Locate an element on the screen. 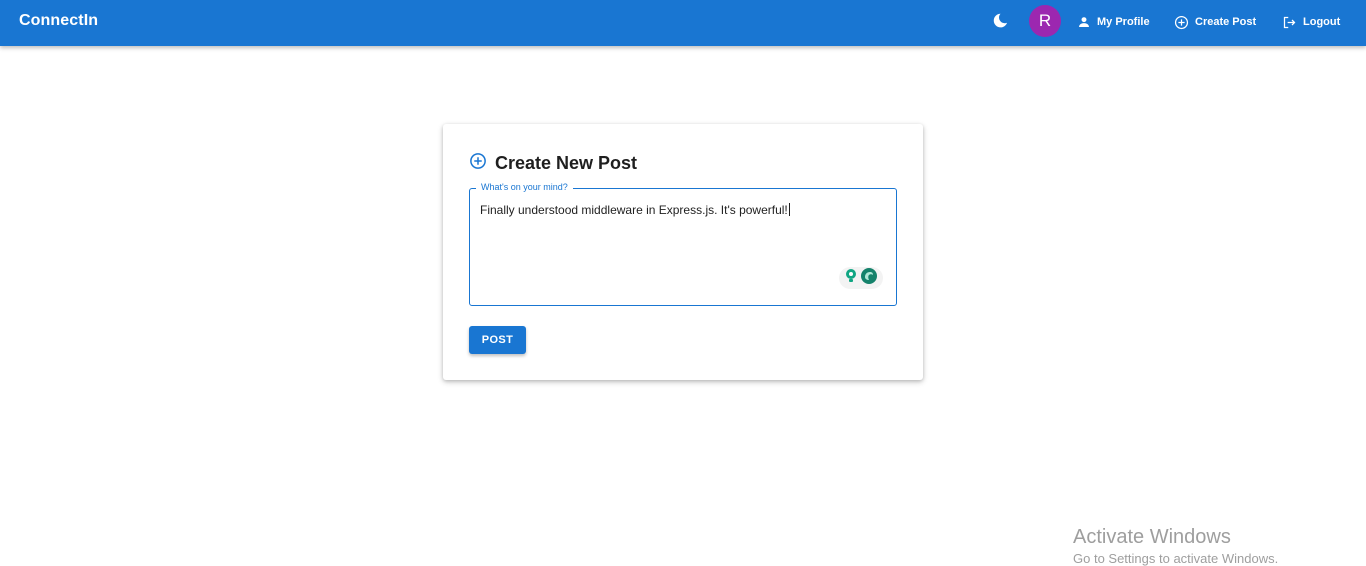 Image resolution: width=1366 pixels, height=566 pixels. extension-icons is located at coordinates (861, 278).